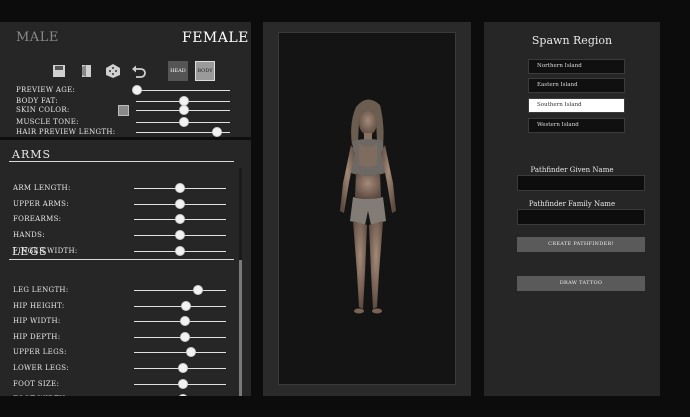  I want to click on body-fat-label: BODY FAT:, so click(37, 101).